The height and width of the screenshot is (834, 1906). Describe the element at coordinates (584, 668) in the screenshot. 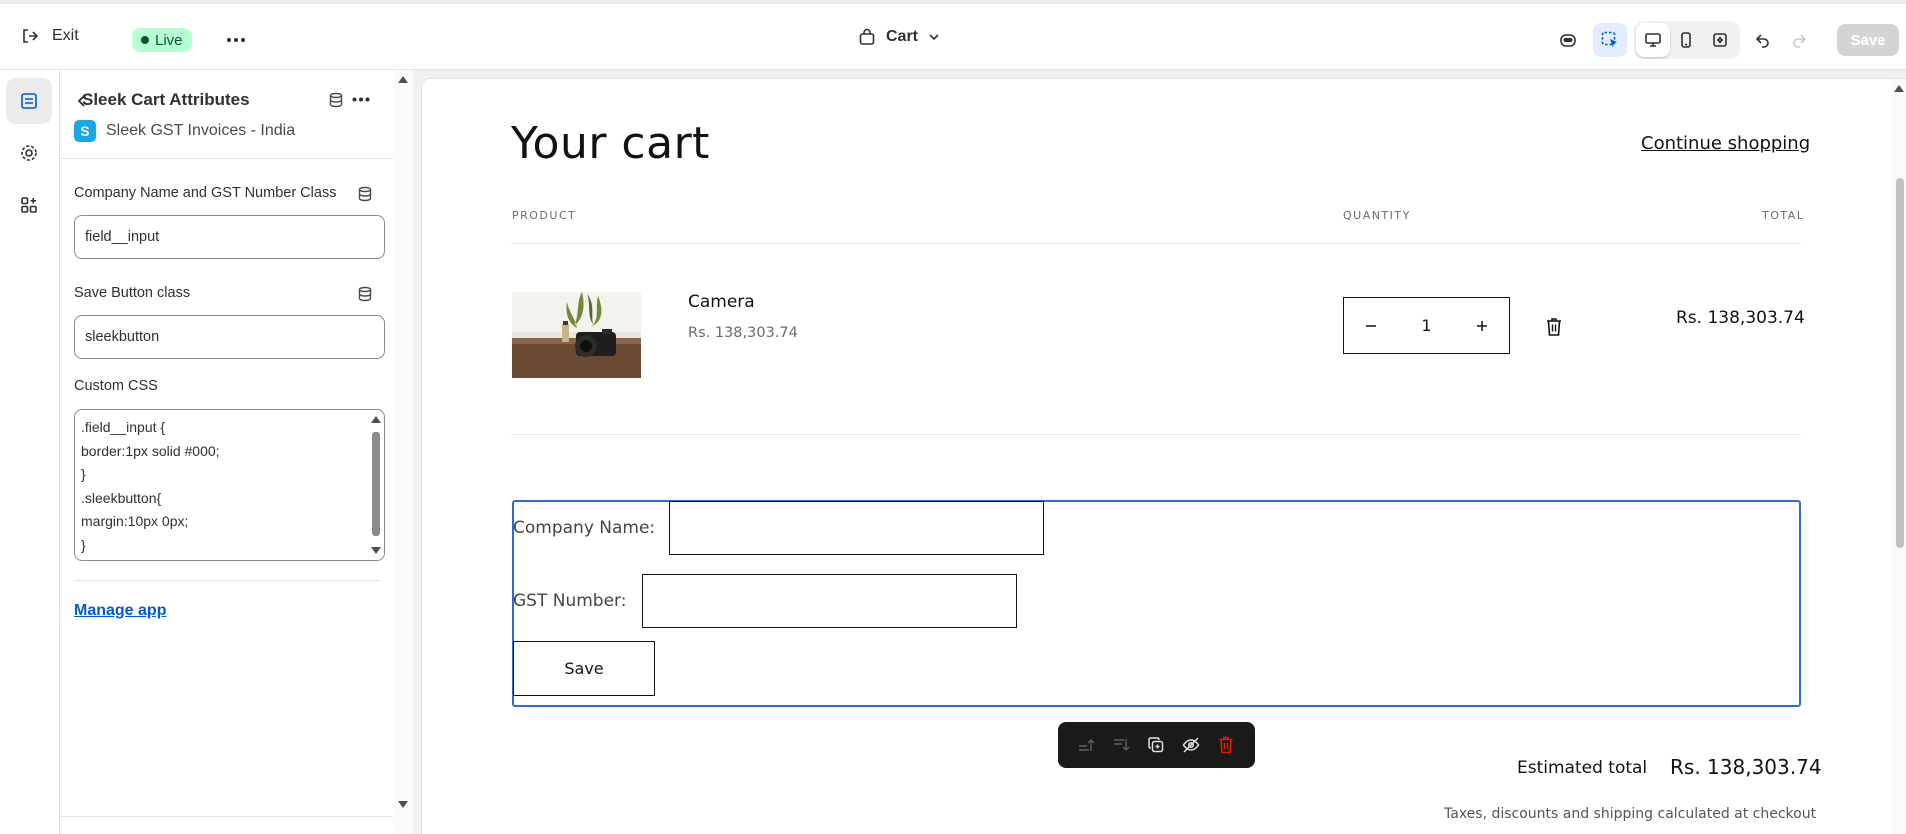

I see `form-save-button: Save` at that location.